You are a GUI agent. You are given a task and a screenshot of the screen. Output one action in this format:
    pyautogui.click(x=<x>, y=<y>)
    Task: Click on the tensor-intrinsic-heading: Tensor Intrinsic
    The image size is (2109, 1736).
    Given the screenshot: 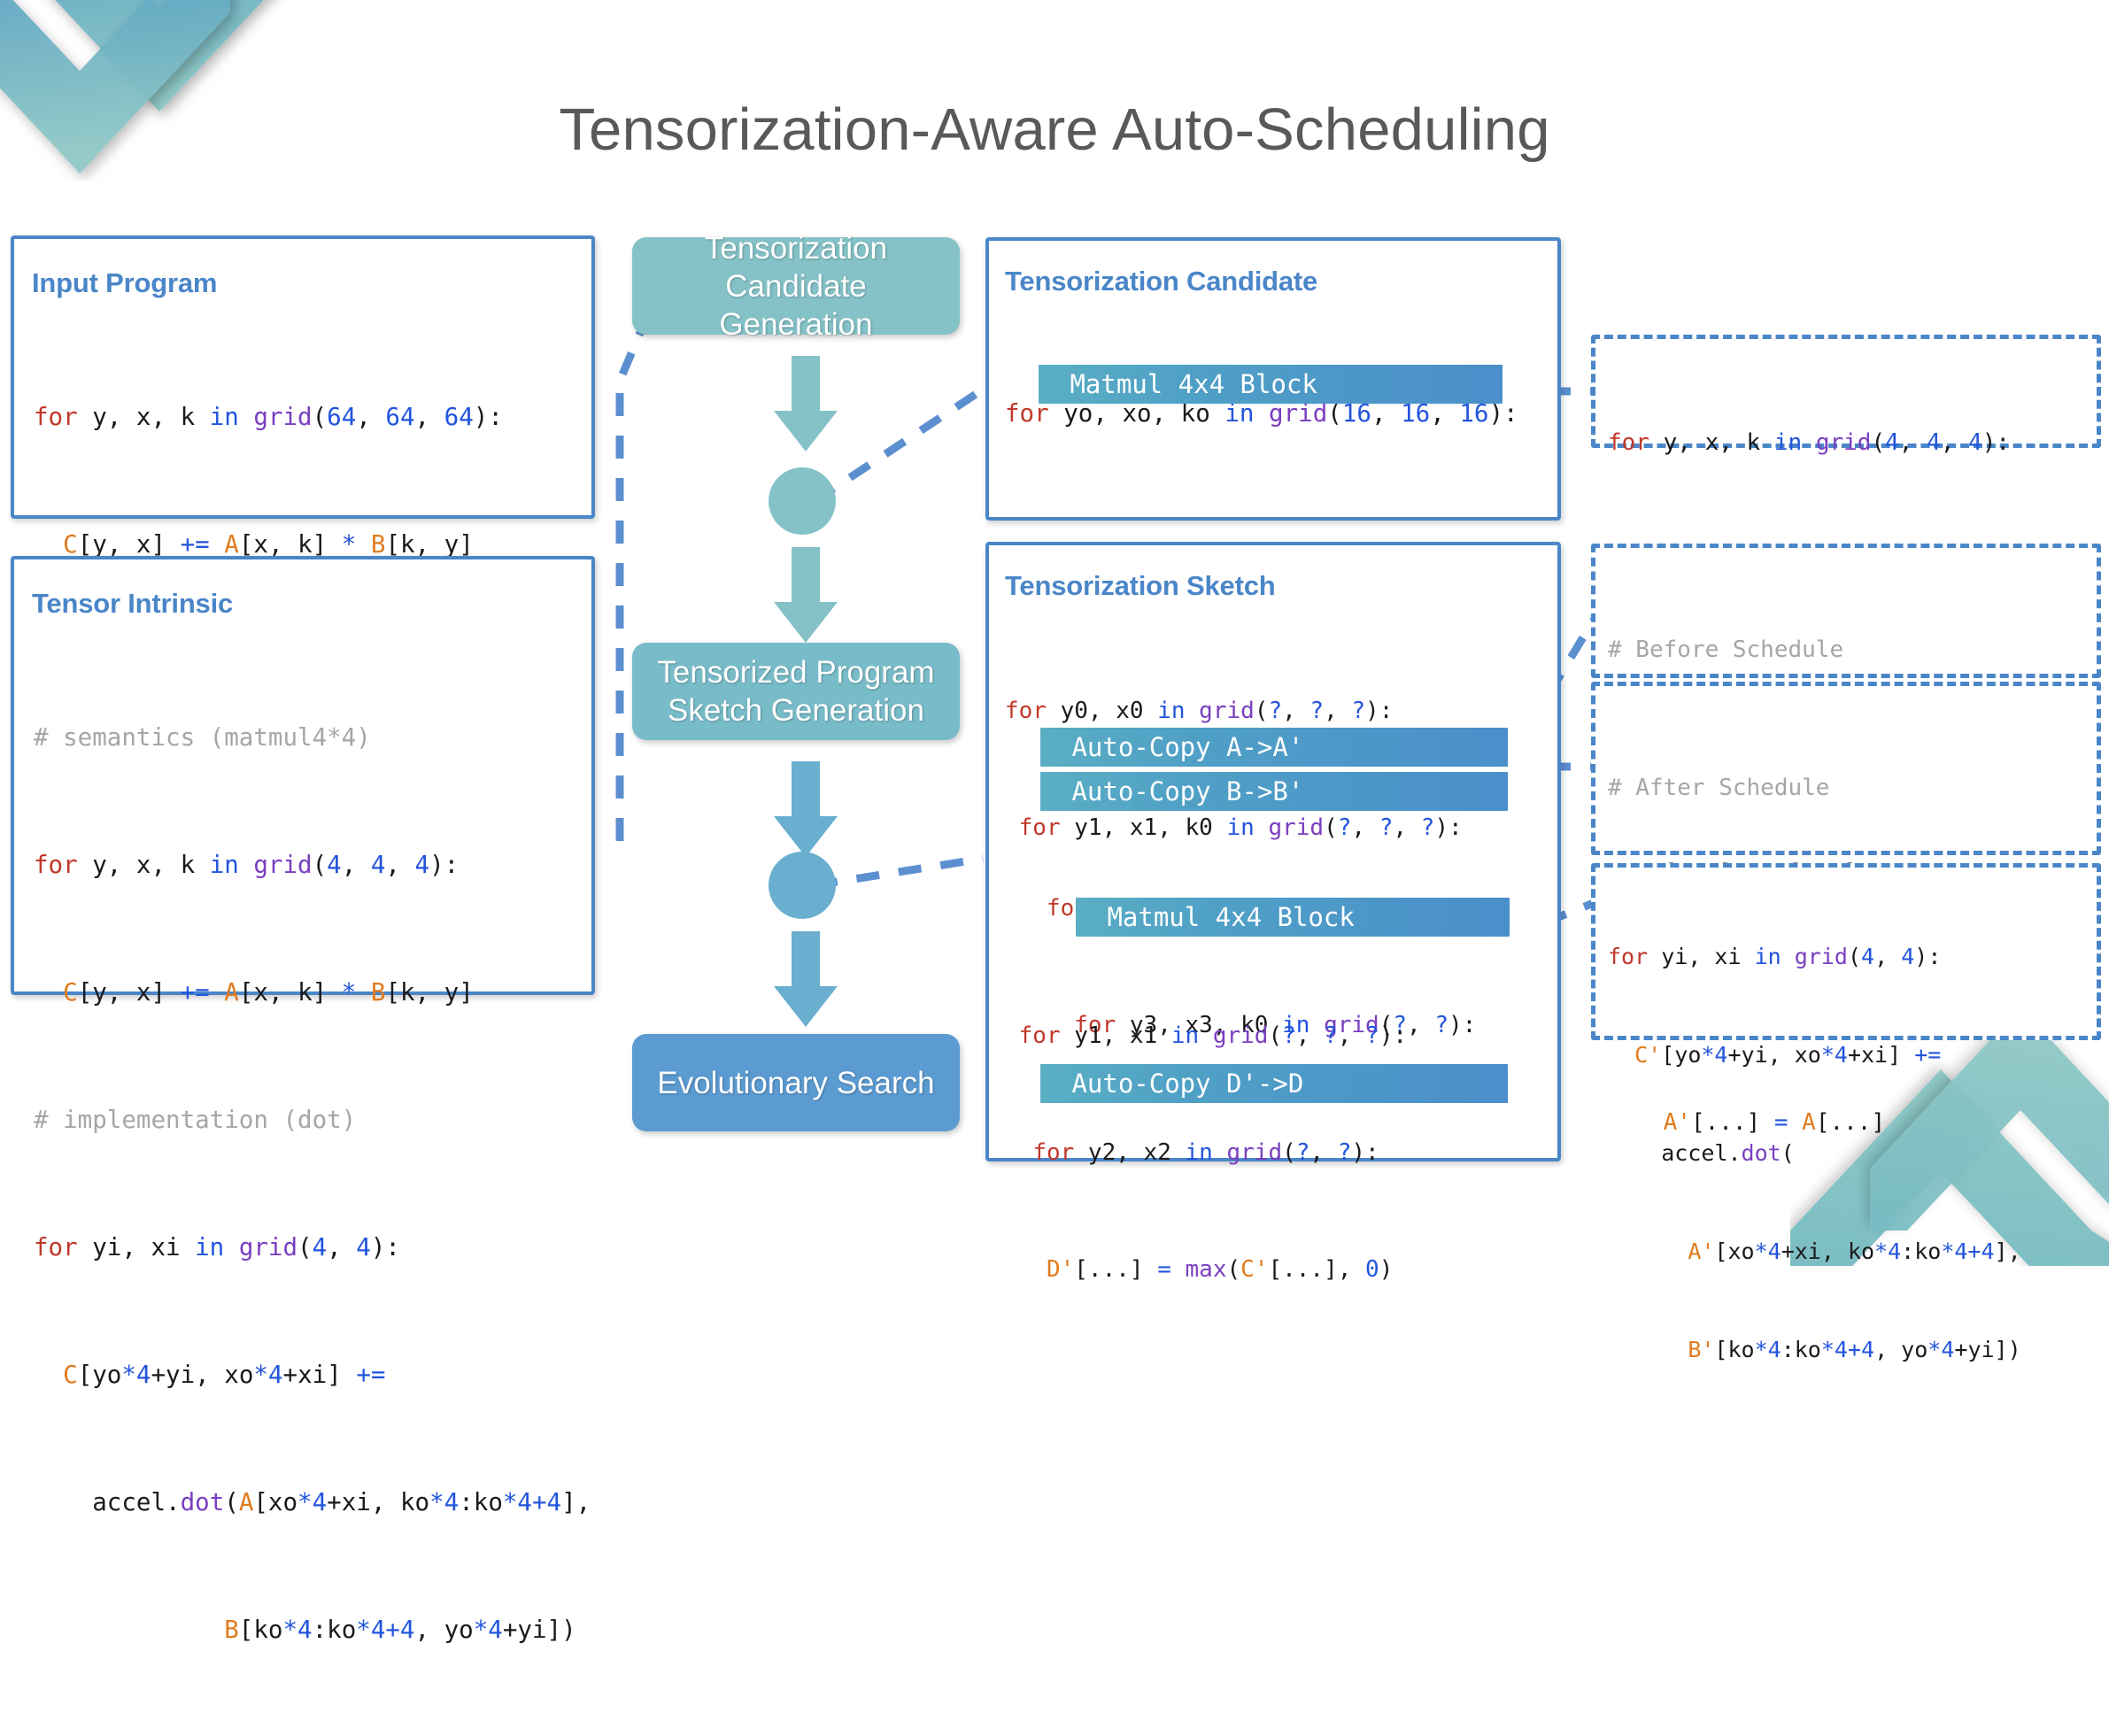 What is the action you would take?
    pyautogui.click(x=133, y=603)
    